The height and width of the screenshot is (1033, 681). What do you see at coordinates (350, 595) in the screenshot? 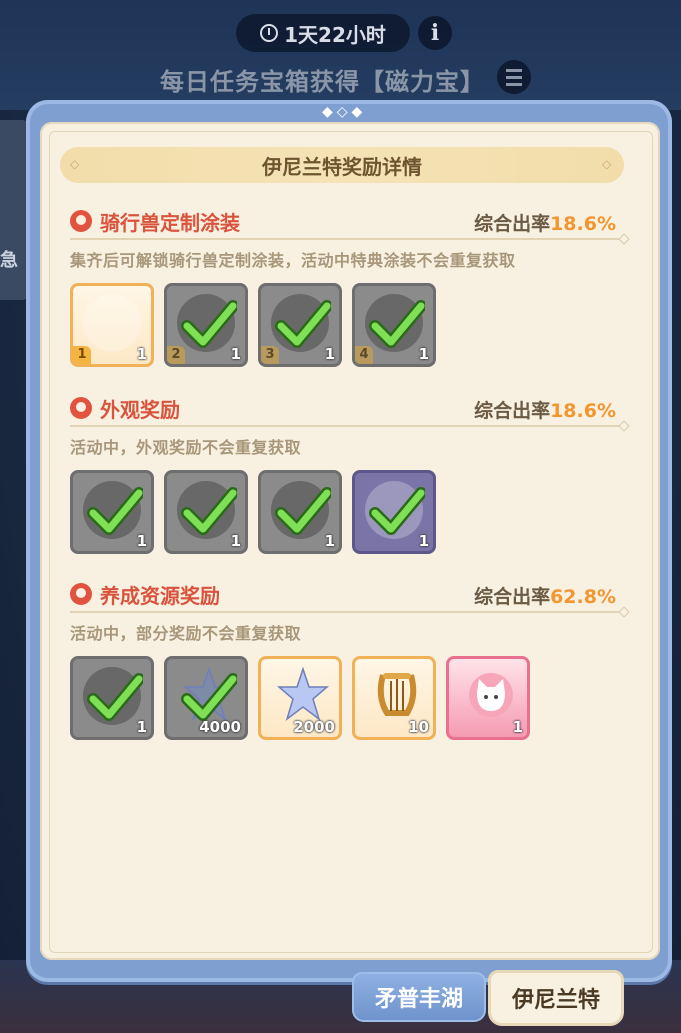
I see `section-header: 养成资源奖励 综合出率62.8%` at bounding box center [350, 595].